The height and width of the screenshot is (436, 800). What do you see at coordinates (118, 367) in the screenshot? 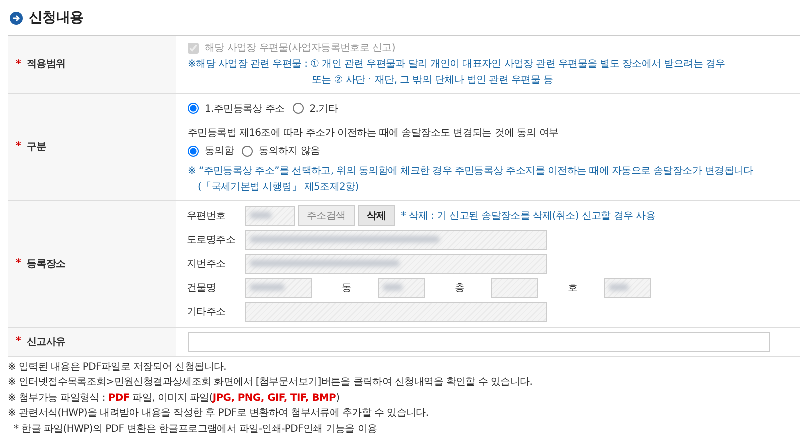
I see `footnote-text: ※ 입력된 내용은 PDF파일로 저장되어 신청됩니다.` at bounding box center [118, 367].